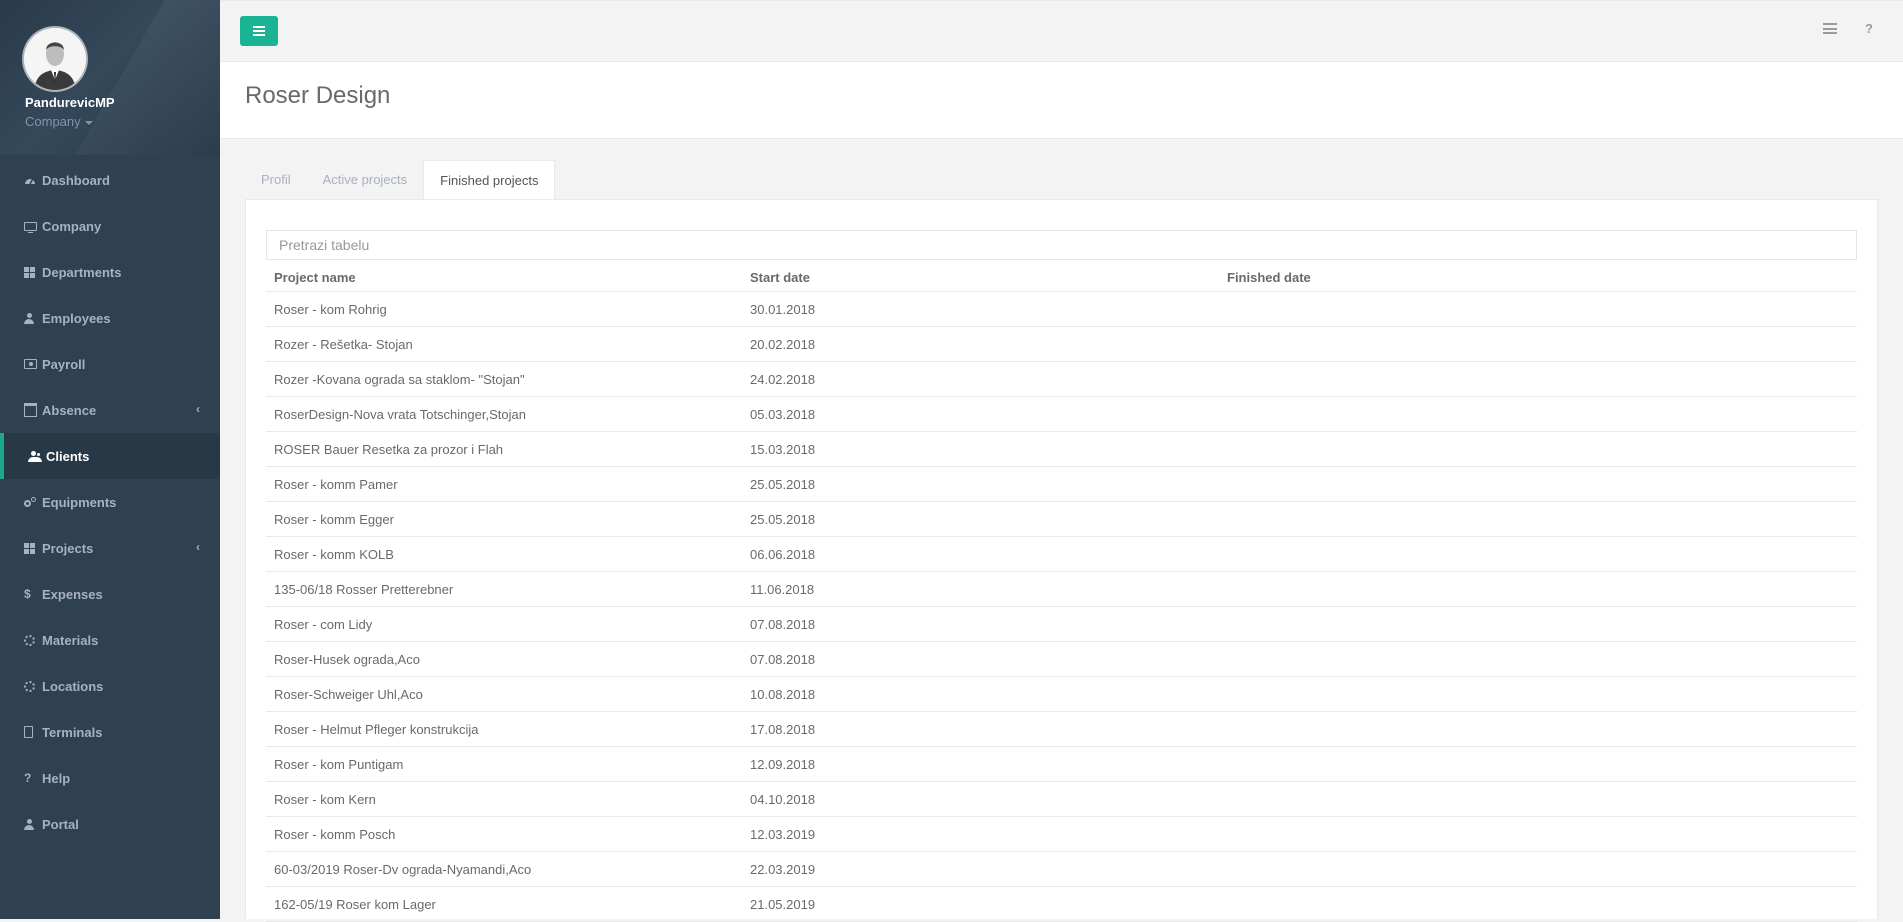  What do you see at coordinates (980, 484) in the screenshot?
I see `cell-start-date: 25.05.2018` at bounding box center [980, 484].